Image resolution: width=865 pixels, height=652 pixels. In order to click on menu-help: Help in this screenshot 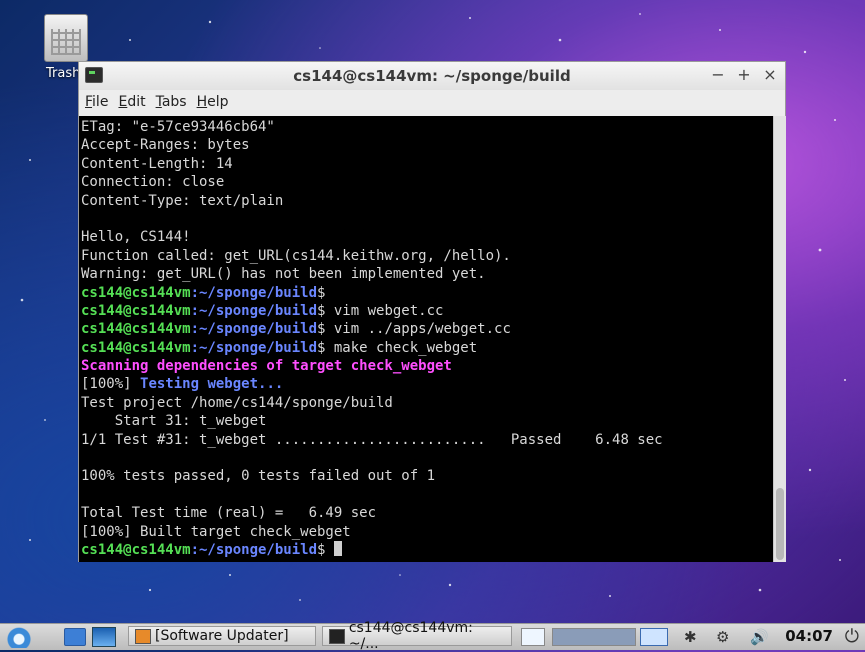, I will do `click(213, 102)`.